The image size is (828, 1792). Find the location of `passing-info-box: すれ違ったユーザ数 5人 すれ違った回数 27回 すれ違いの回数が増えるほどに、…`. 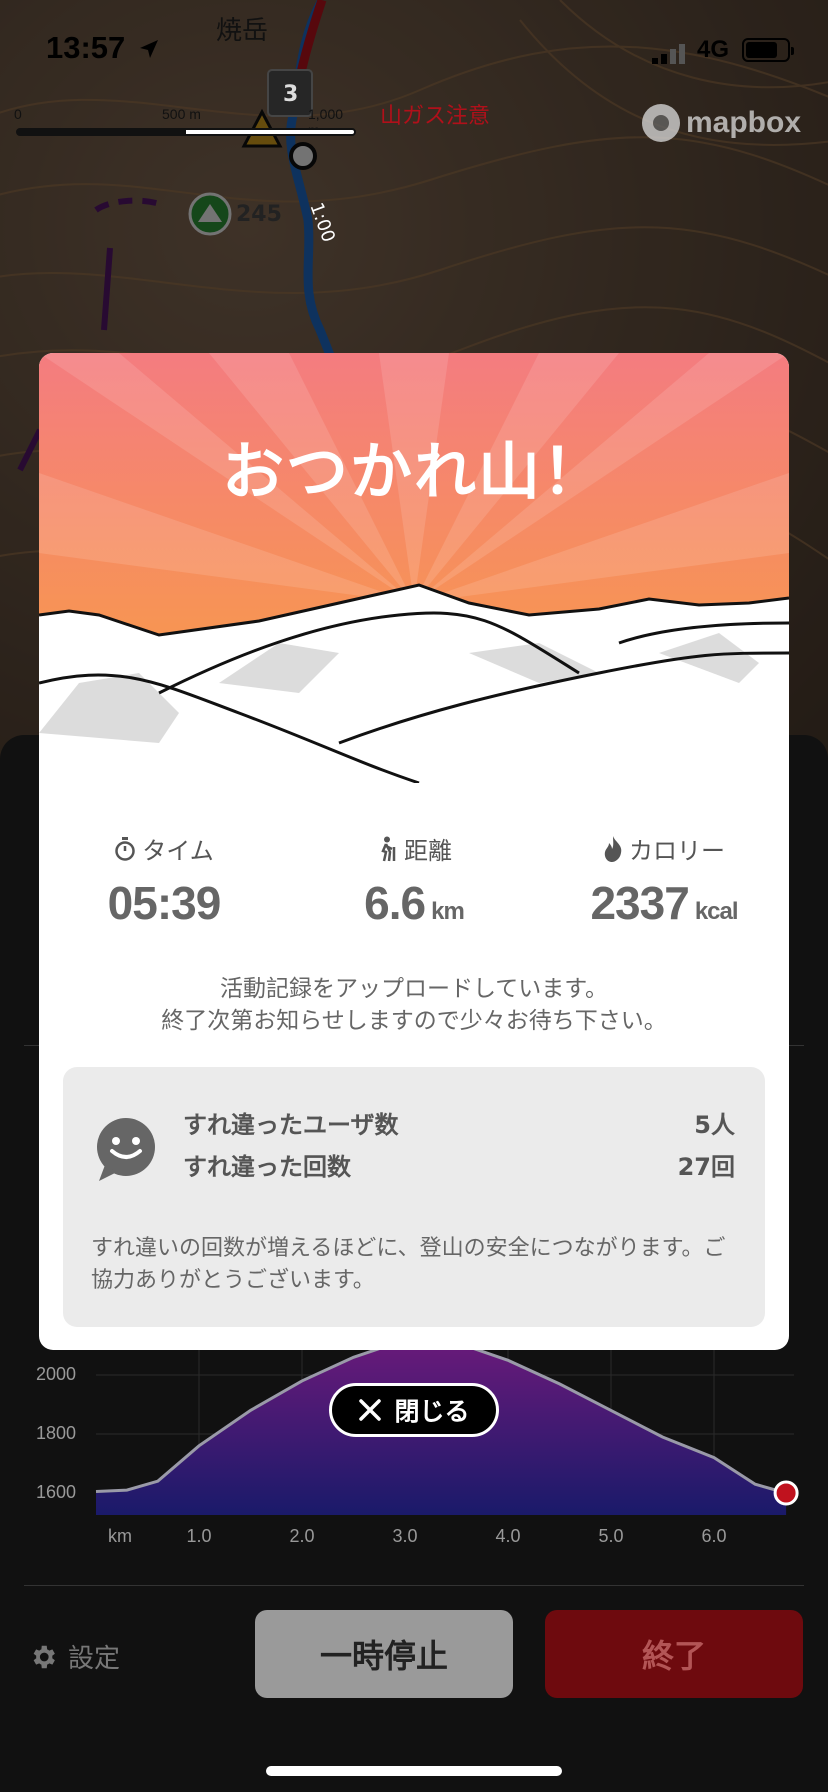

passing-info-box: すれ違ったユーザ数 5人 すれ違った回数 27回 すれ違いの回数が増えるほどに、… is located at coordinates (414, 1197).